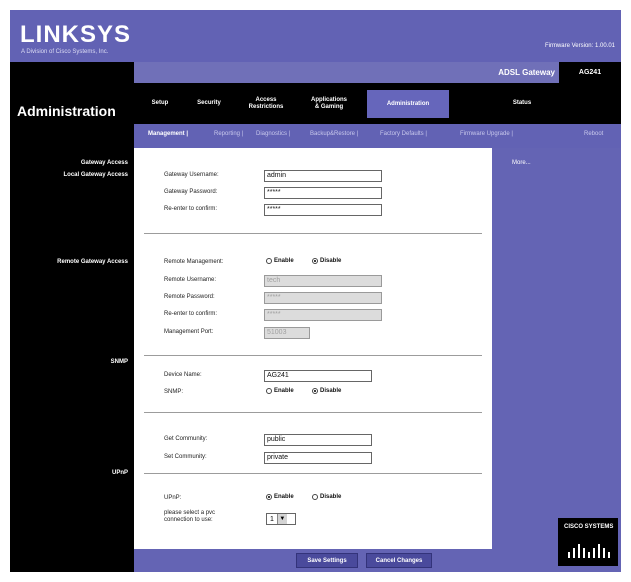 This screenshot has width=631, height=582. Describe the element at coordinates (588, 542) in the screenshot. I see `cisco-logo: CISCO SYSTEMS` at that location.